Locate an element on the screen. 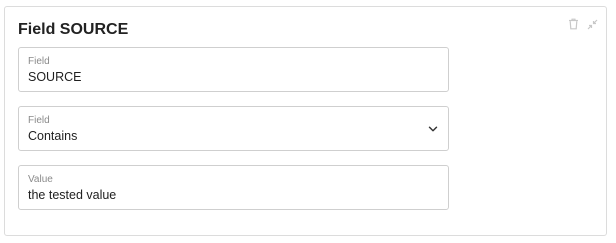 This screenshot has height=243, width=616. source-field: Field SOURCE is located at coordinates (233, 69).